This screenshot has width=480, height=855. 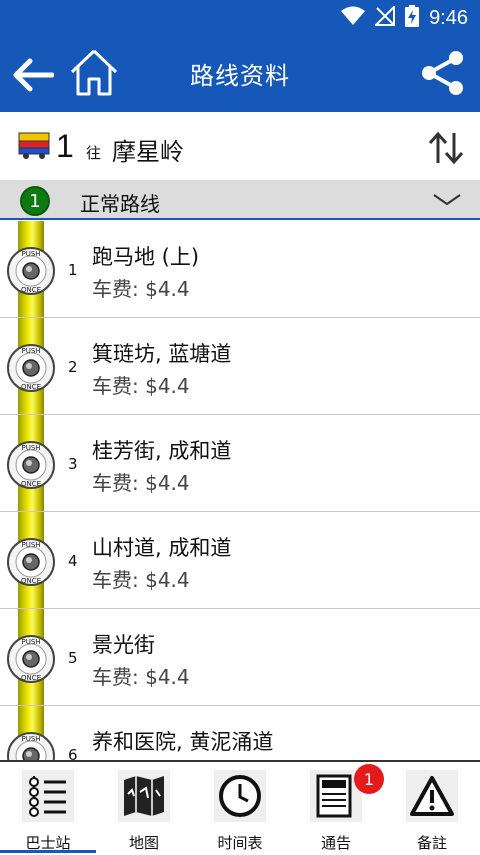 I want to click on tab-label: 备註, so click(x=431, y=843).